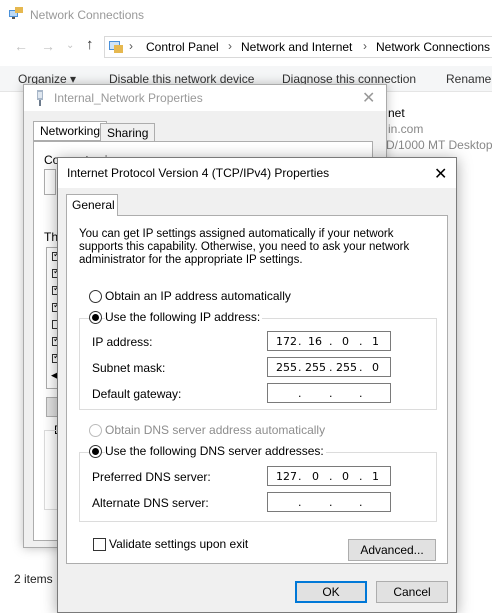 The image size is (492, 613). What do you see at coordinates (51, 470) in the screenshot?
I see `description-group` at bounding box center [51, 470].